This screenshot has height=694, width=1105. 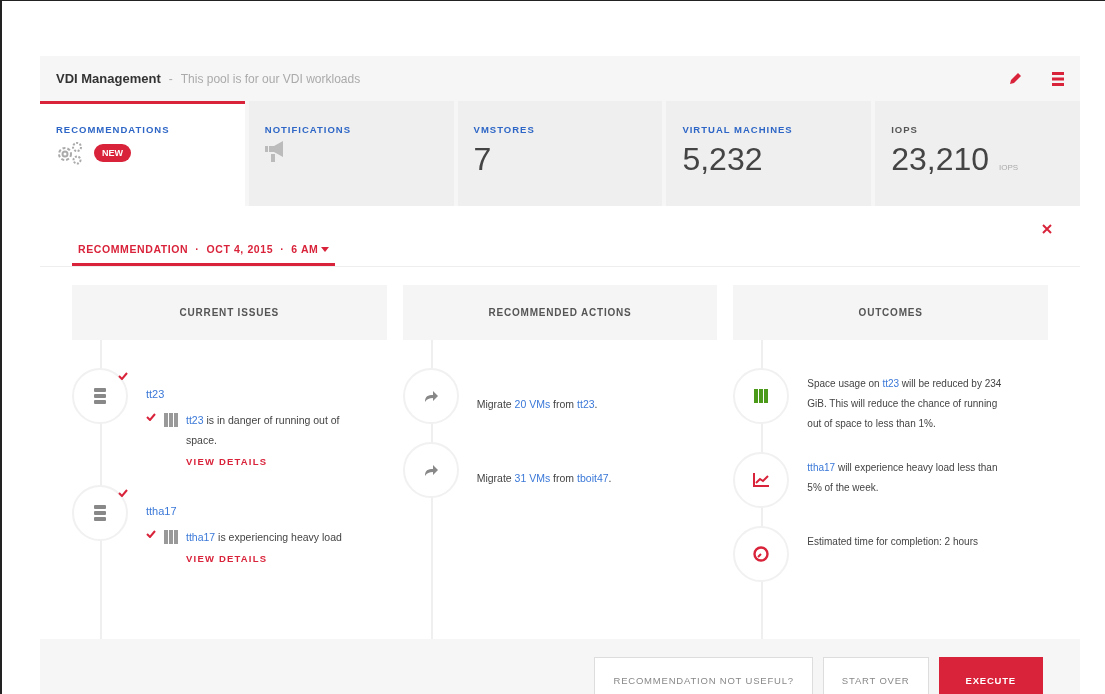 I want to click on tab: VIRTUAL MACHINES 5,232, so click(x=769, y=153).